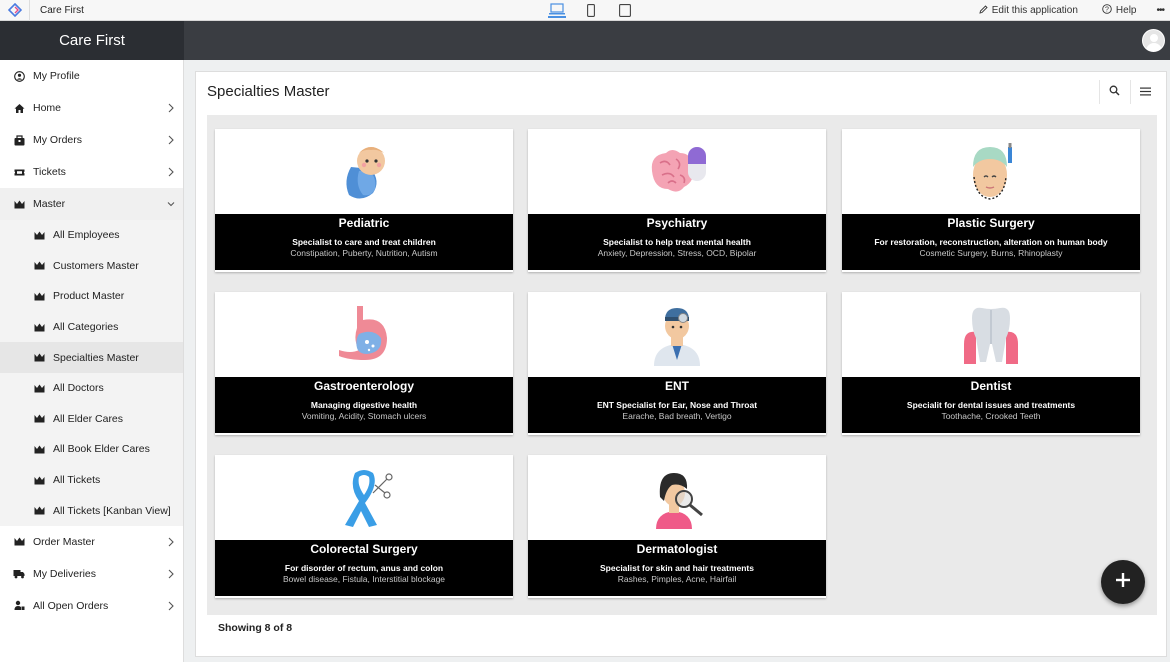  What do you see at coordinates (78, 388) in the screenshot?
I see `sidebar-item-label: All Doctors` at bounding box center [78, 388].